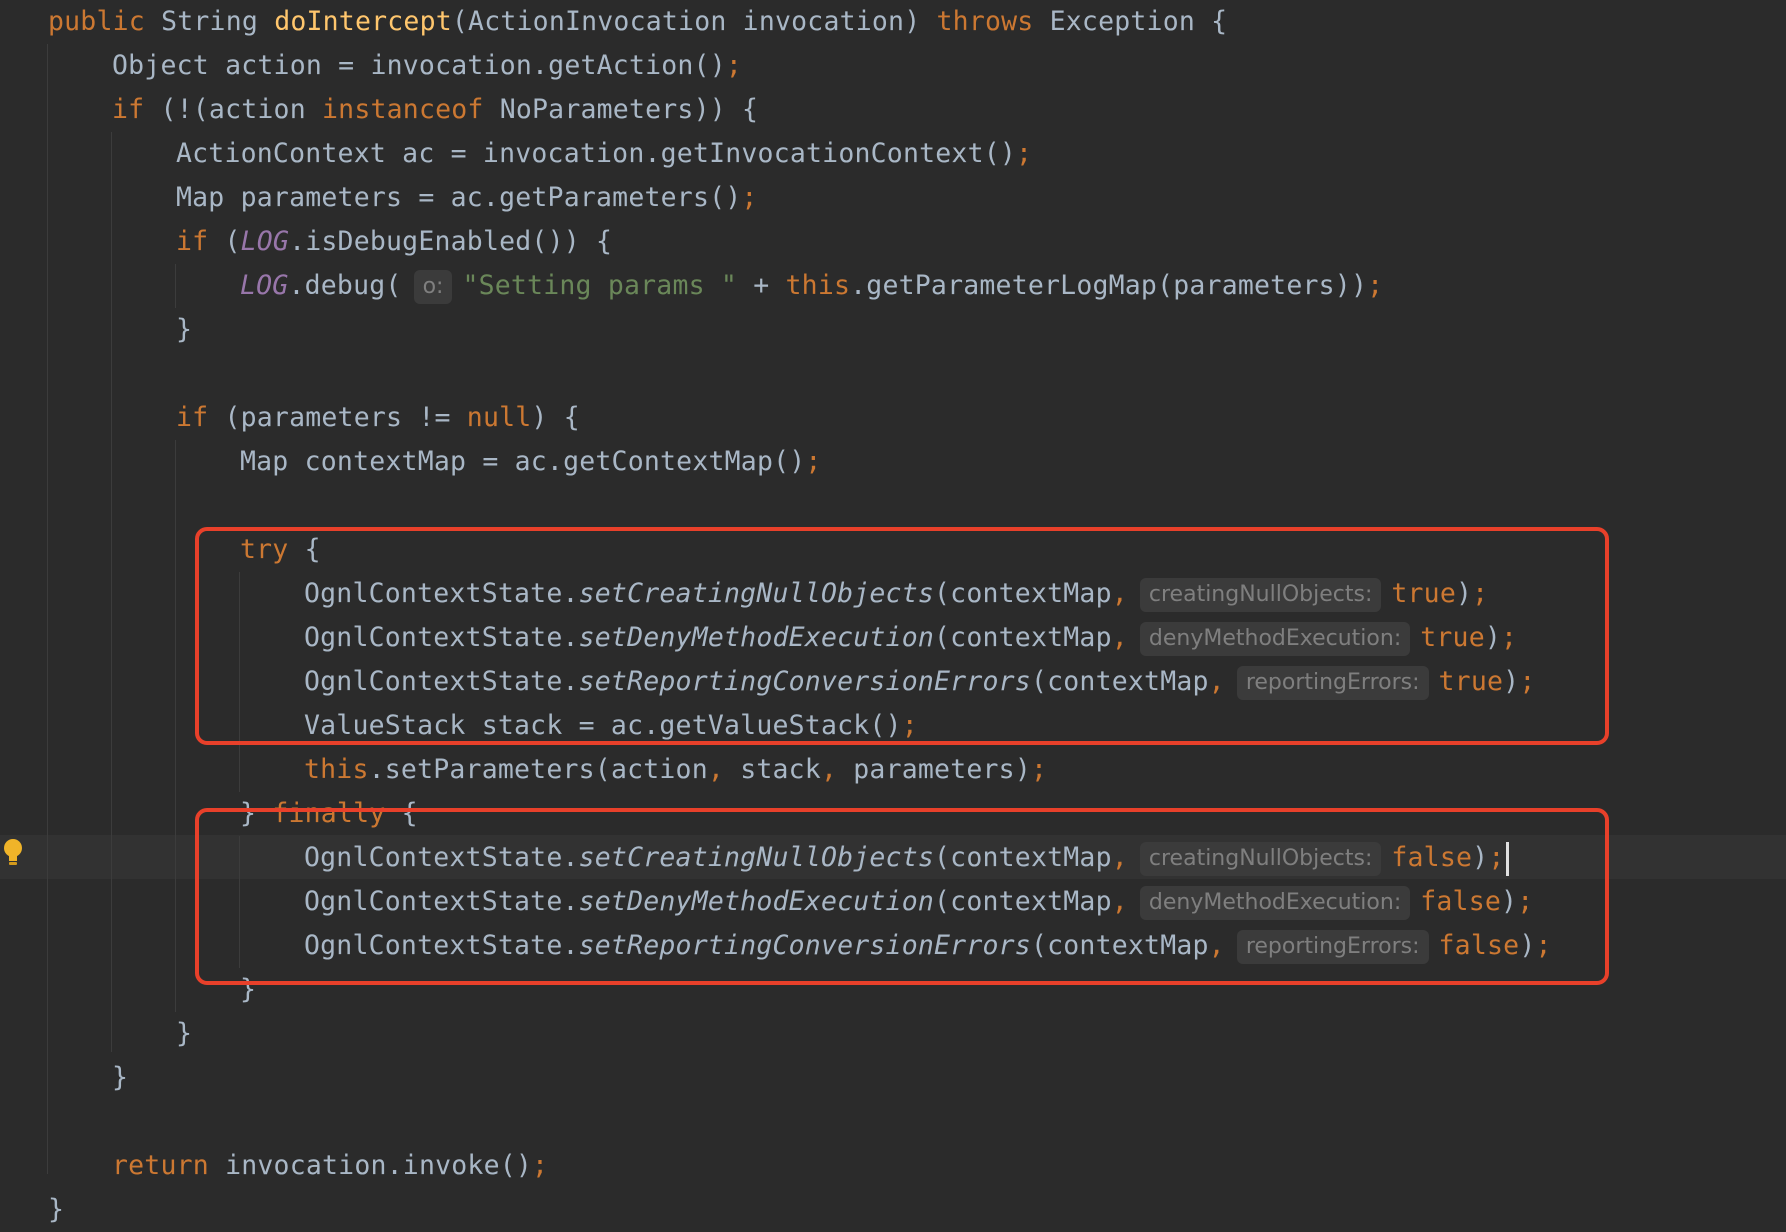 This screenshot has height=1232, width=1786. I want to click on code-line: Map parameters = ac.getParameters();, so click(467, 198).